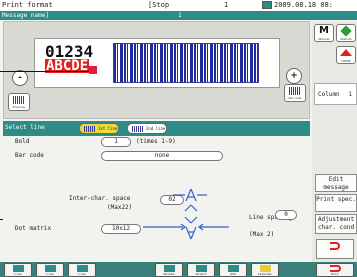  What do you see at coordinates (22, 141) in the screenshot?
I see `bold-label: Bold` at bounding box center [22, 141].